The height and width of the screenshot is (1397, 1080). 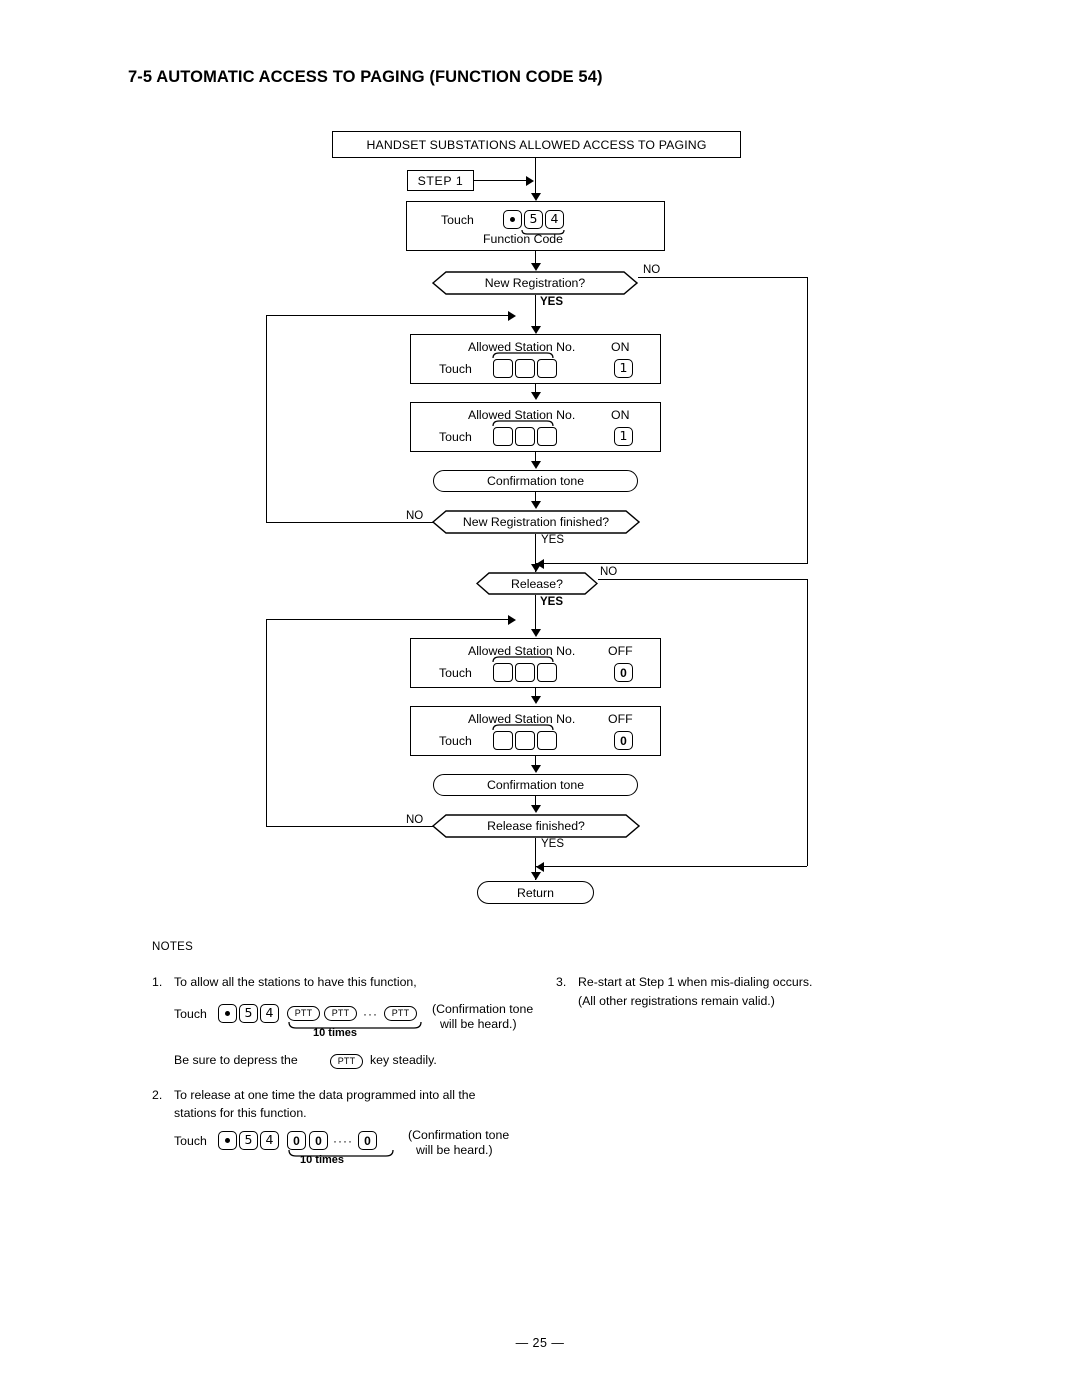 I want to click on decision-new-registration: New Registration?, so click(x=535, y=283).